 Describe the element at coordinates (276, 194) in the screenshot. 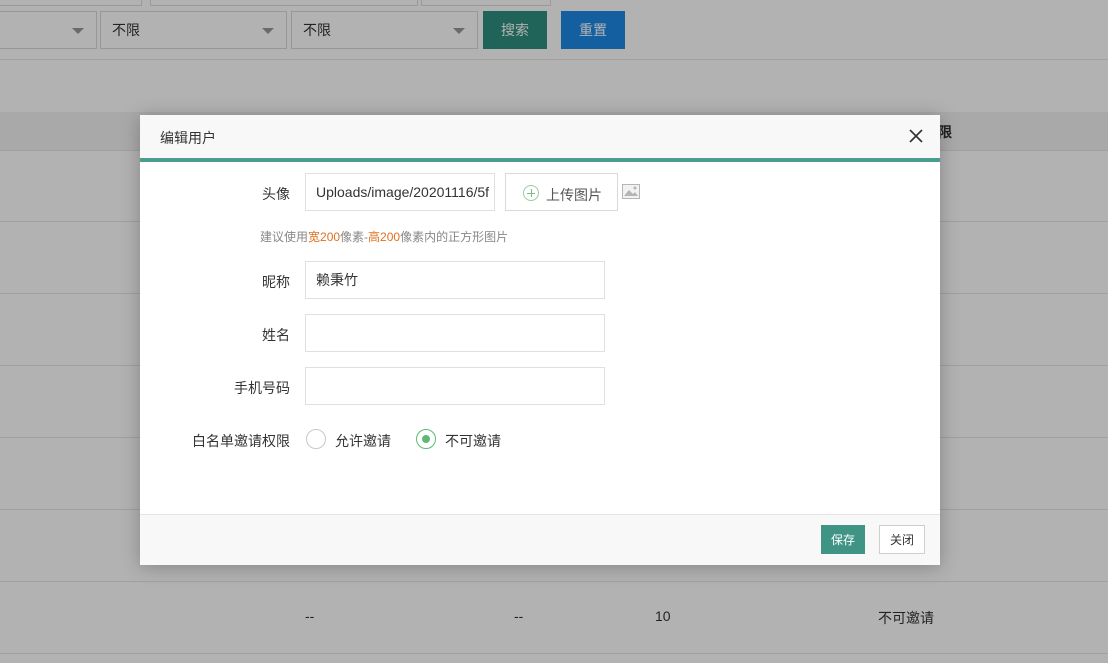

I see `avatar-label: 头像` at that location.